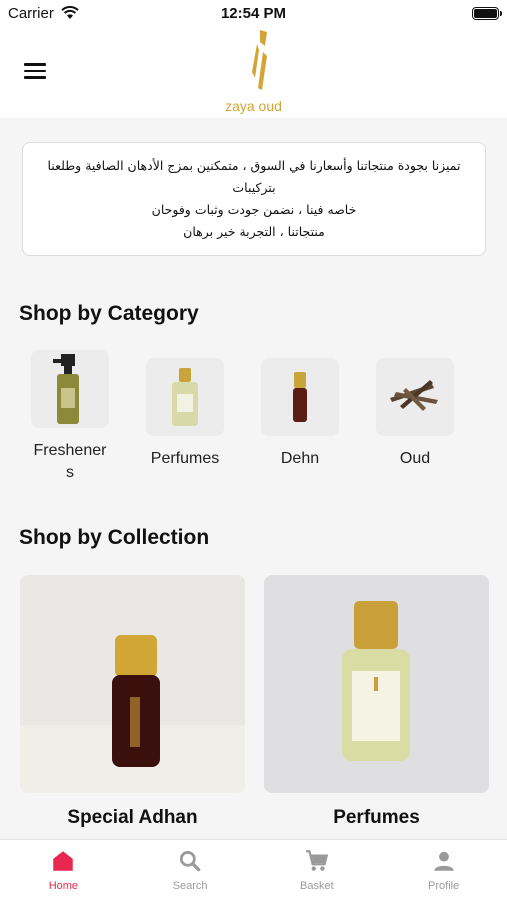  What do you see at coordinates (190, 861) in the screenshot?
I see `search-icon` at bounding box center [190, 861].